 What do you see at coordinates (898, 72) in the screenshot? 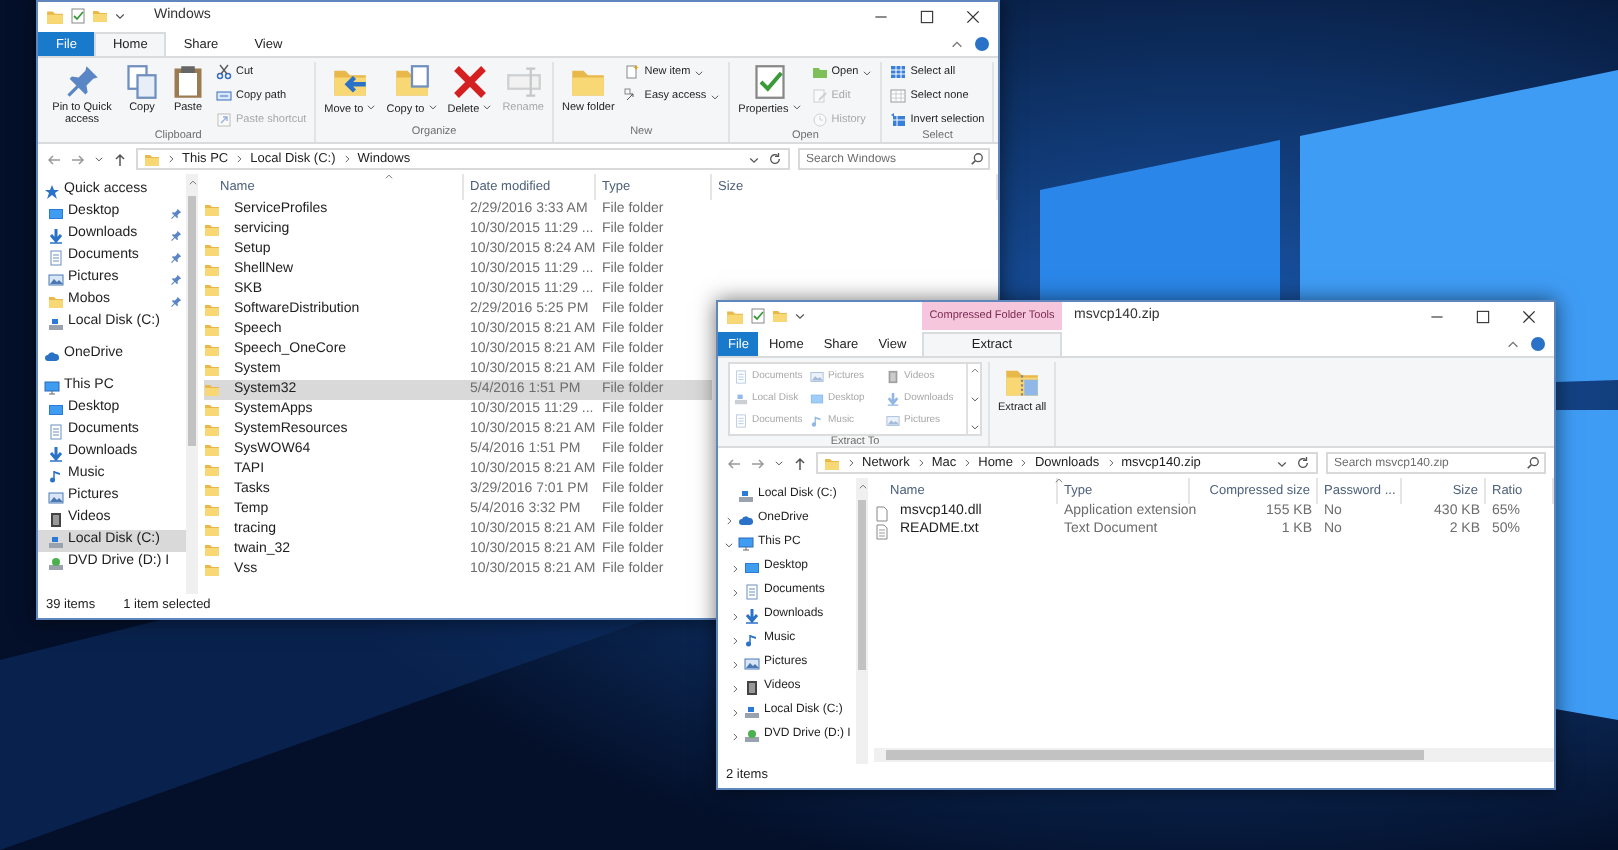
I see `select-all-icon` at bounding box center [898, 72].